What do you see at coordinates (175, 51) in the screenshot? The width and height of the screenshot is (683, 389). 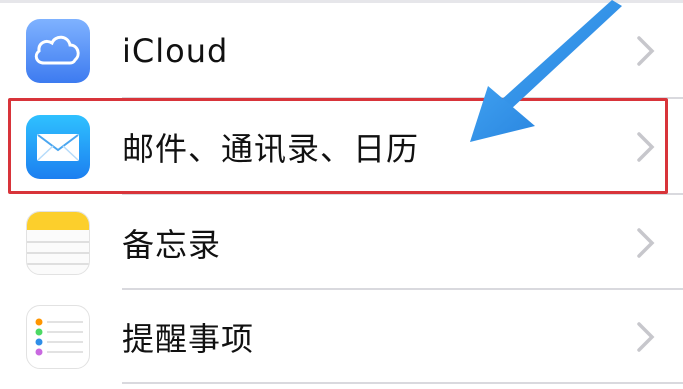 I see `settings-row-label: iCloud` at bounding box center [175, 51].